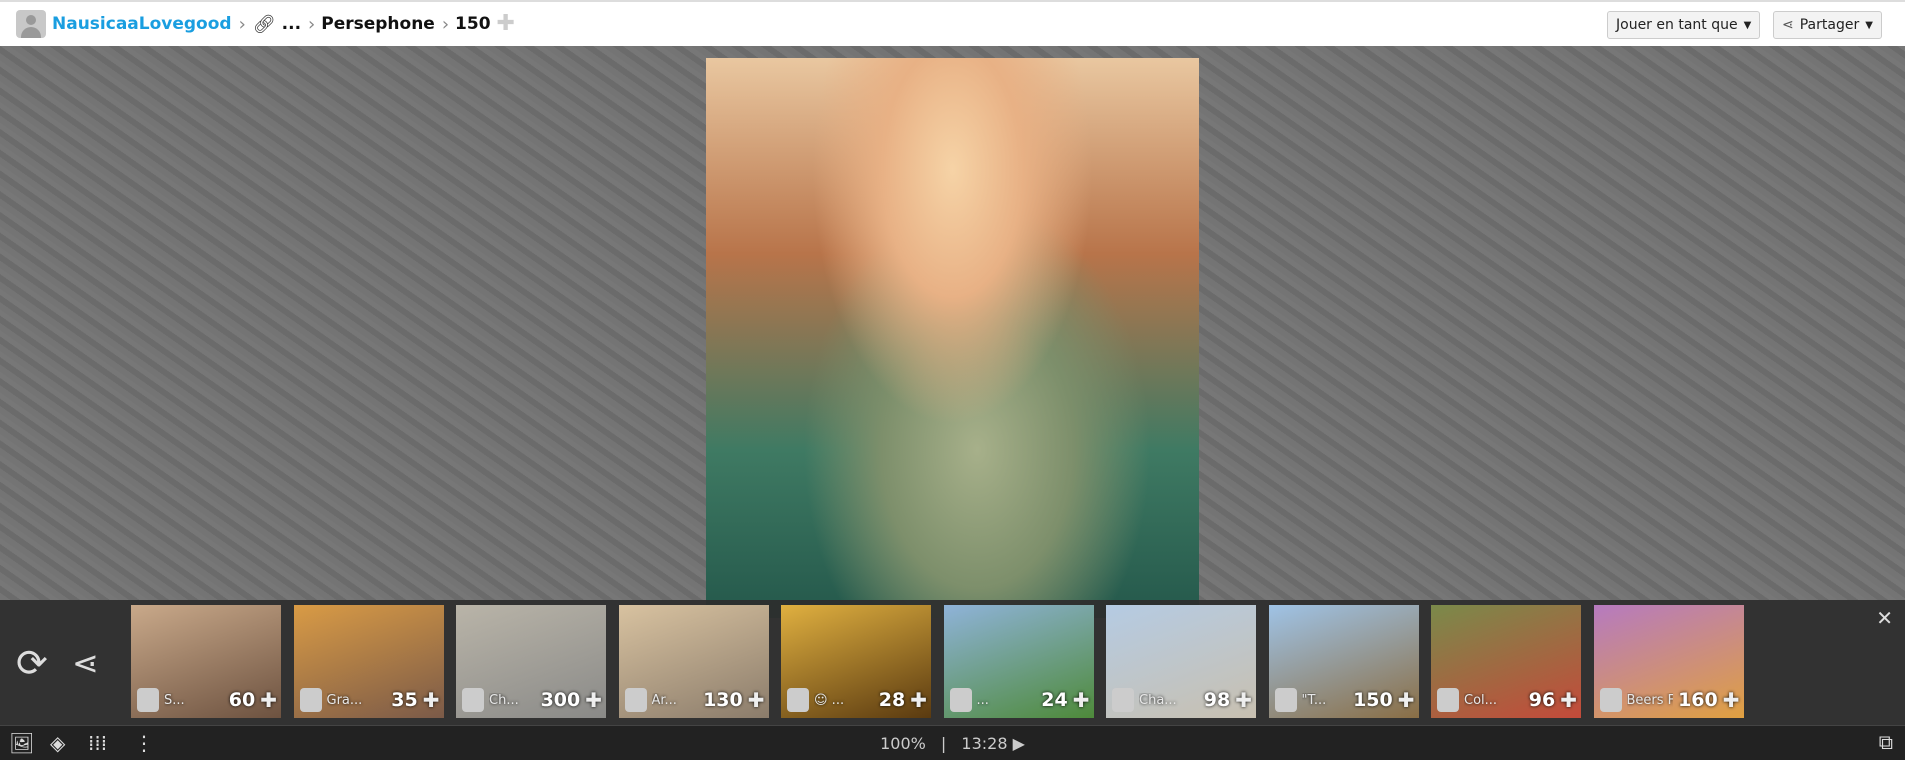  Describe the element at coordinates (142, 24) in the screenshot. I see `breadcrumb-user: NausicaaLovegood` at that location.